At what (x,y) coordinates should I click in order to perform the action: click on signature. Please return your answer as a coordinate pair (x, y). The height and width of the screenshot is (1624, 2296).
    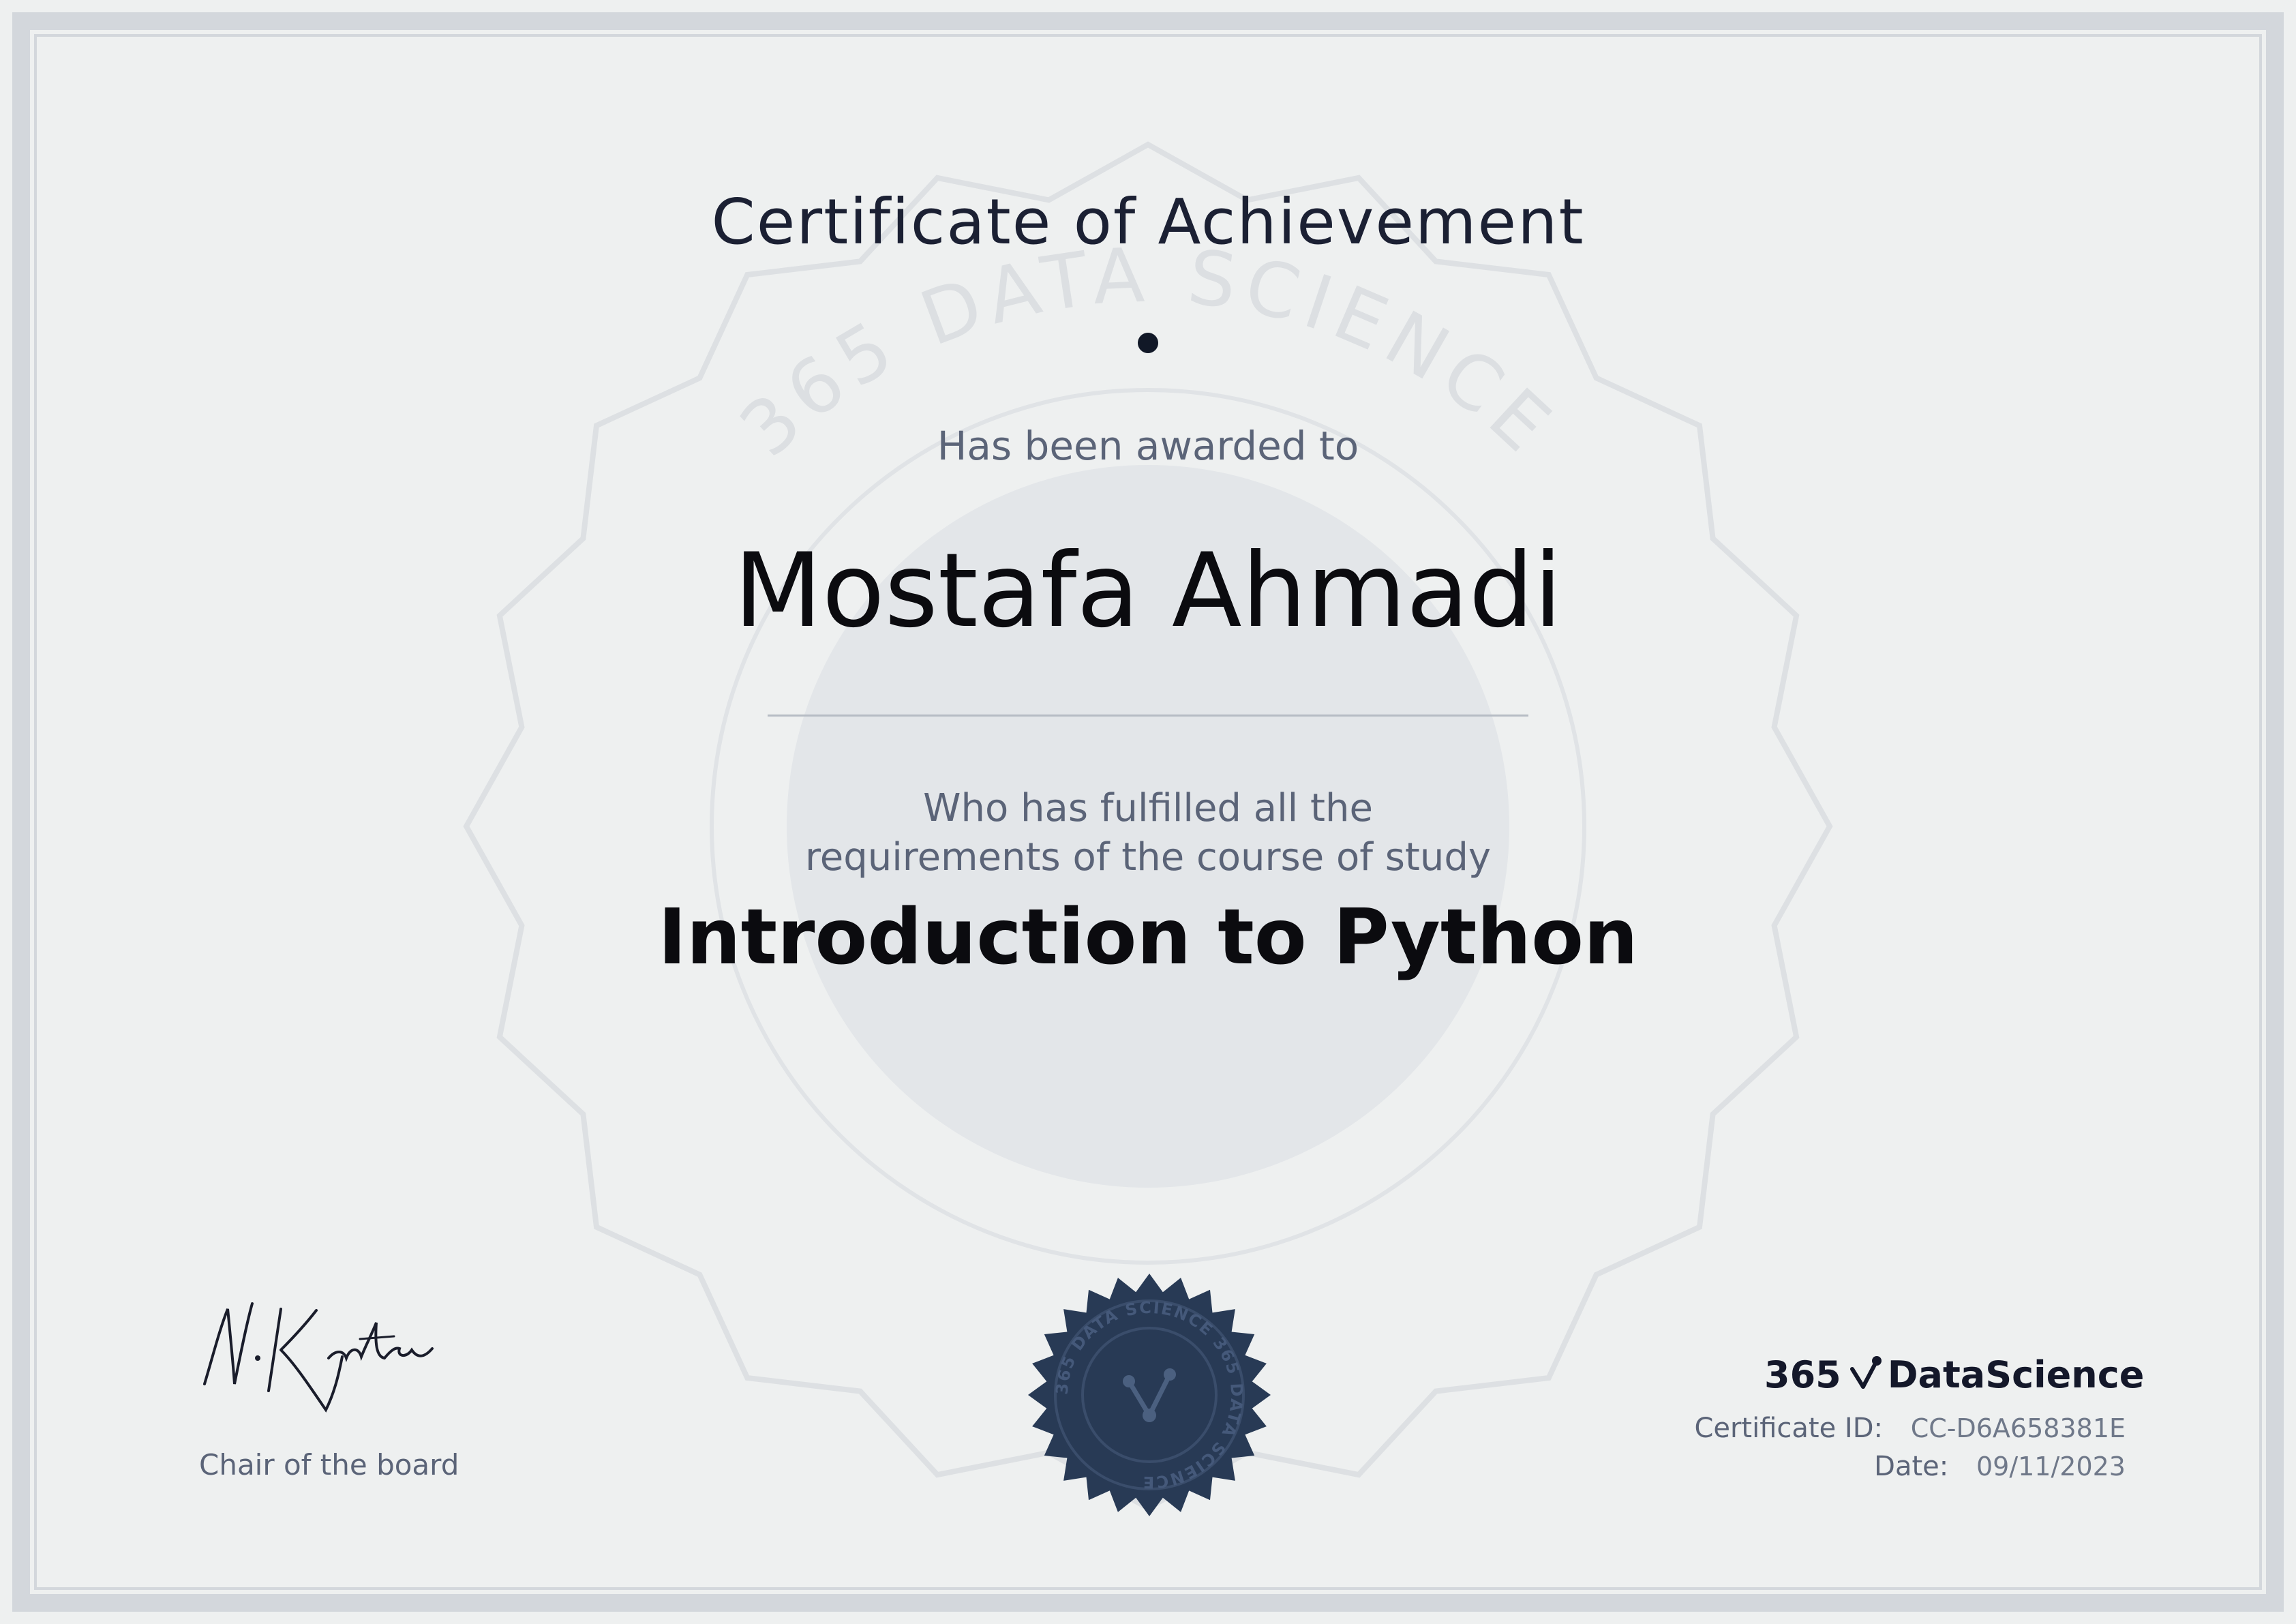
    Looking at the image, I should click on (318, 1357).